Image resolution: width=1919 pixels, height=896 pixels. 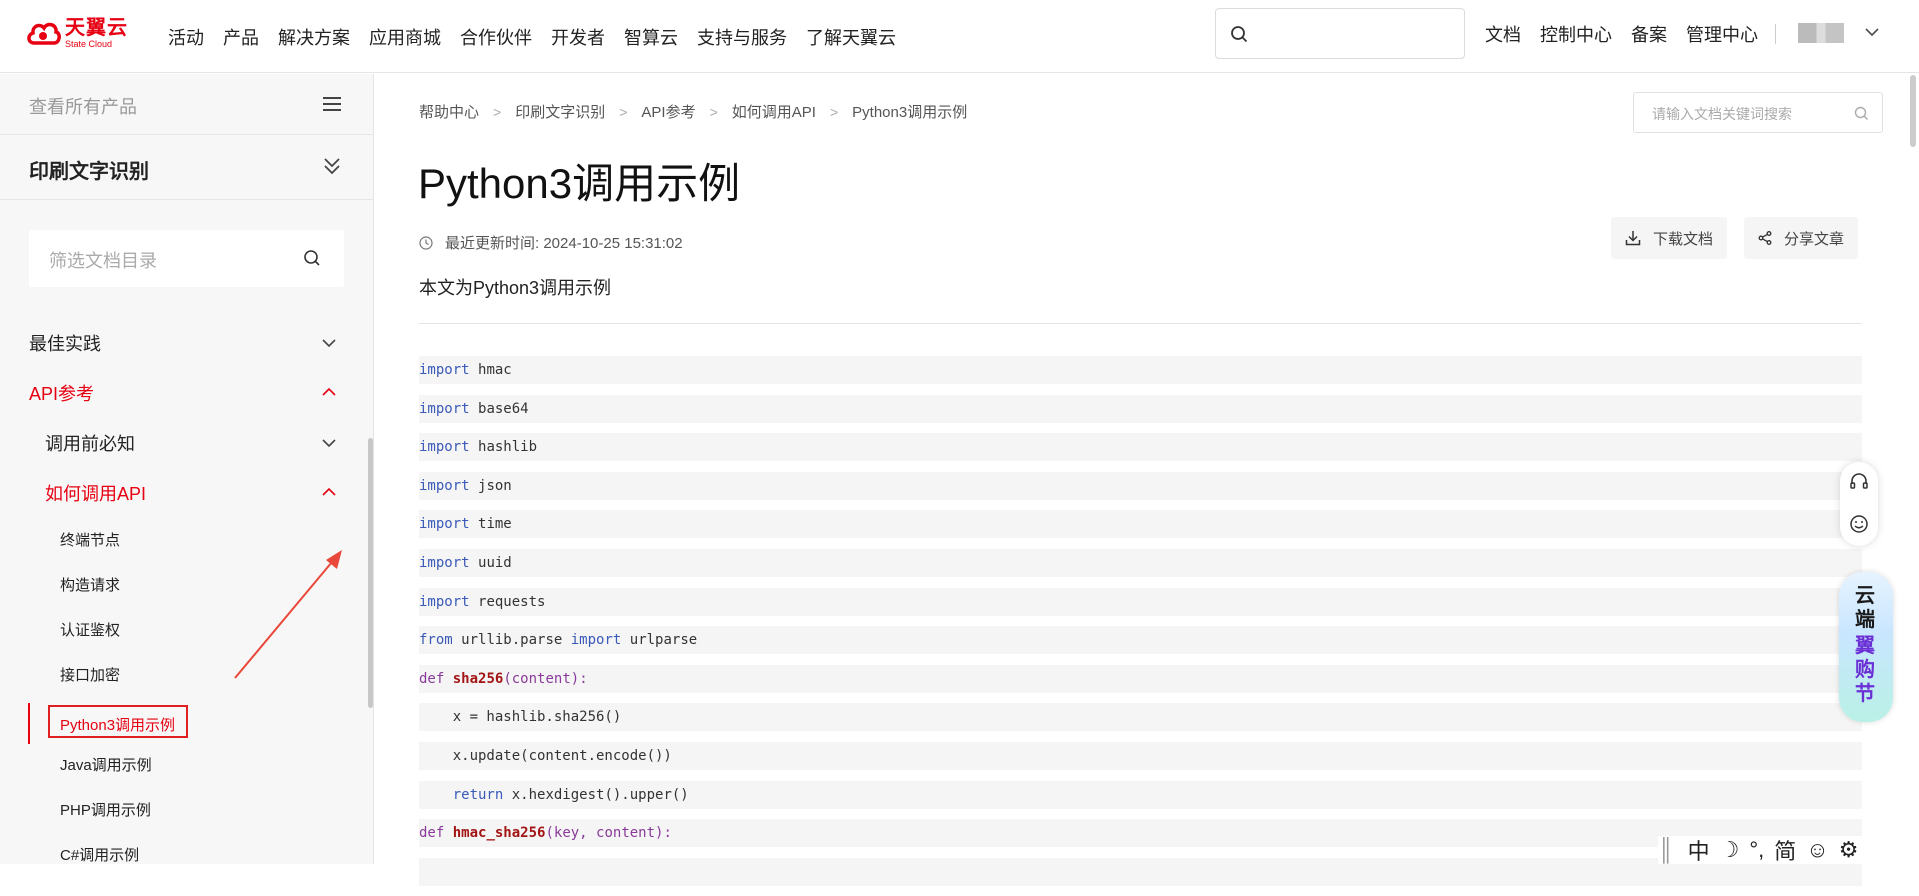 I want to click on sidebar-item-java-example: Java调用示例, so click(x=106, y=764).